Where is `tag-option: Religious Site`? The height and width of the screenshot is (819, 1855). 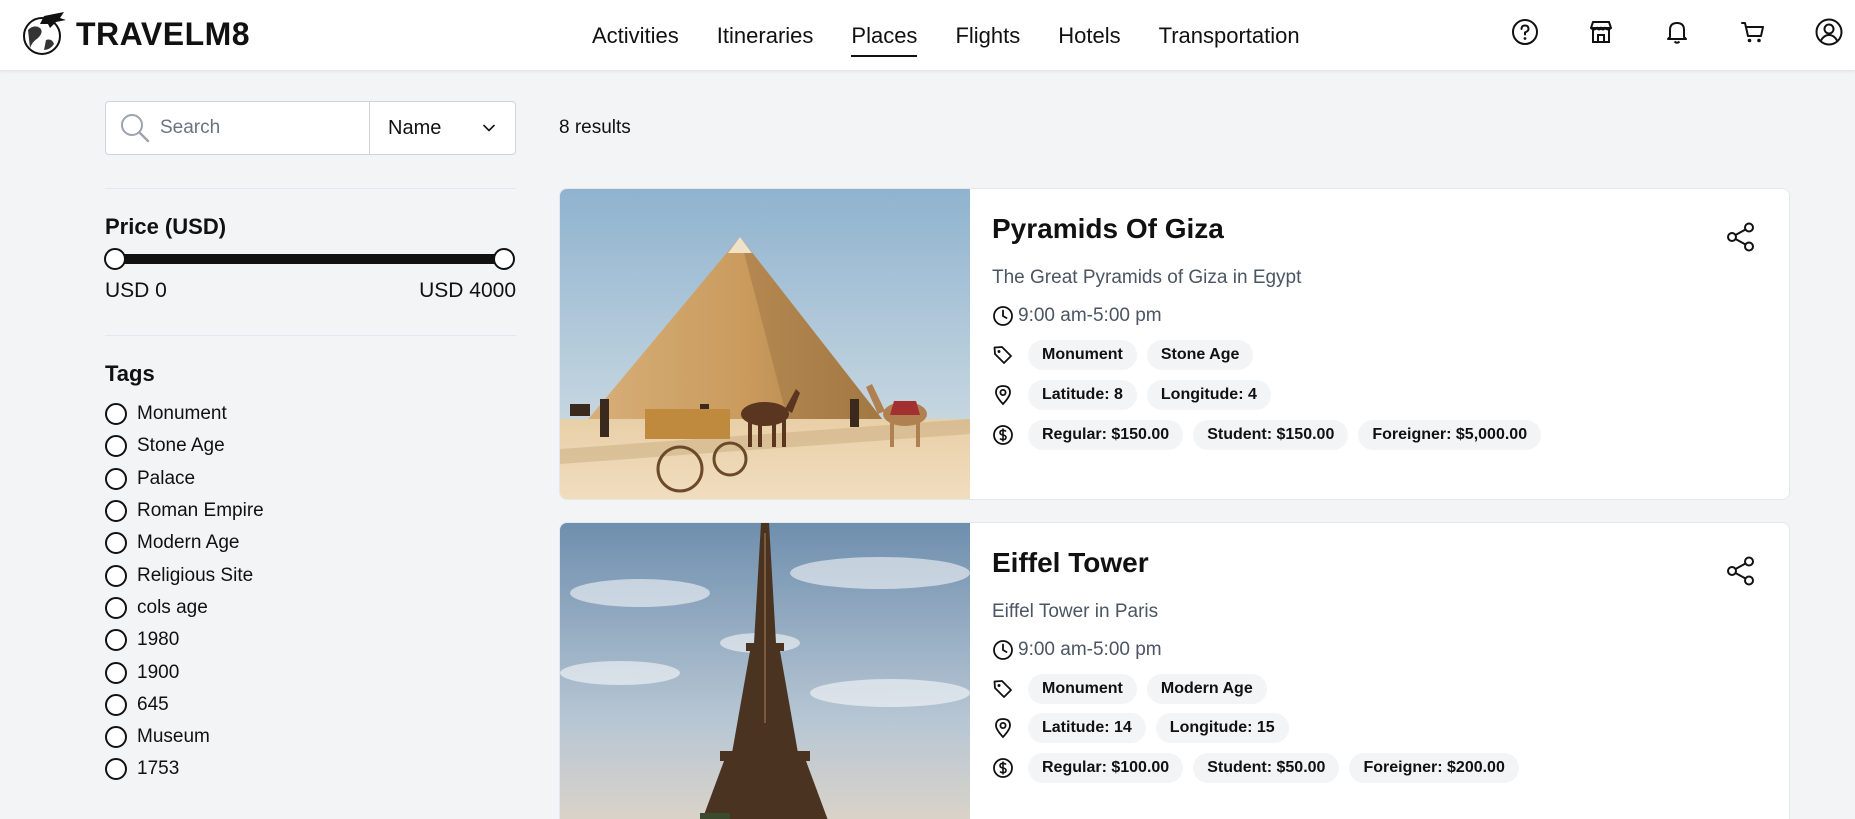 tag-option: Religious Site is located at coordinates (184, 575).